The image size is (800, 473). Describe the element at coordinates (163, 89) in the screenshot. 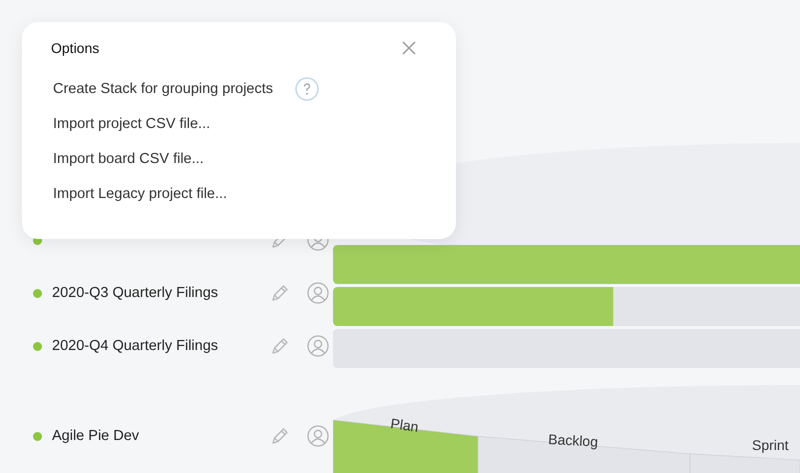

I see `menu-item: Create Stack for grouping projects` at that location.